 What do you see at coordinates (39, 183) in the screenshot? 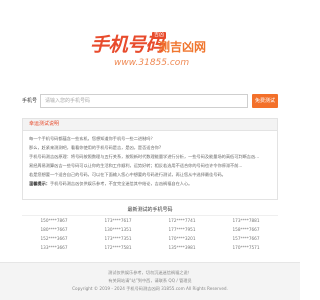
I see `tip-label: 温馨提示：` at bounding box center [39, 183].